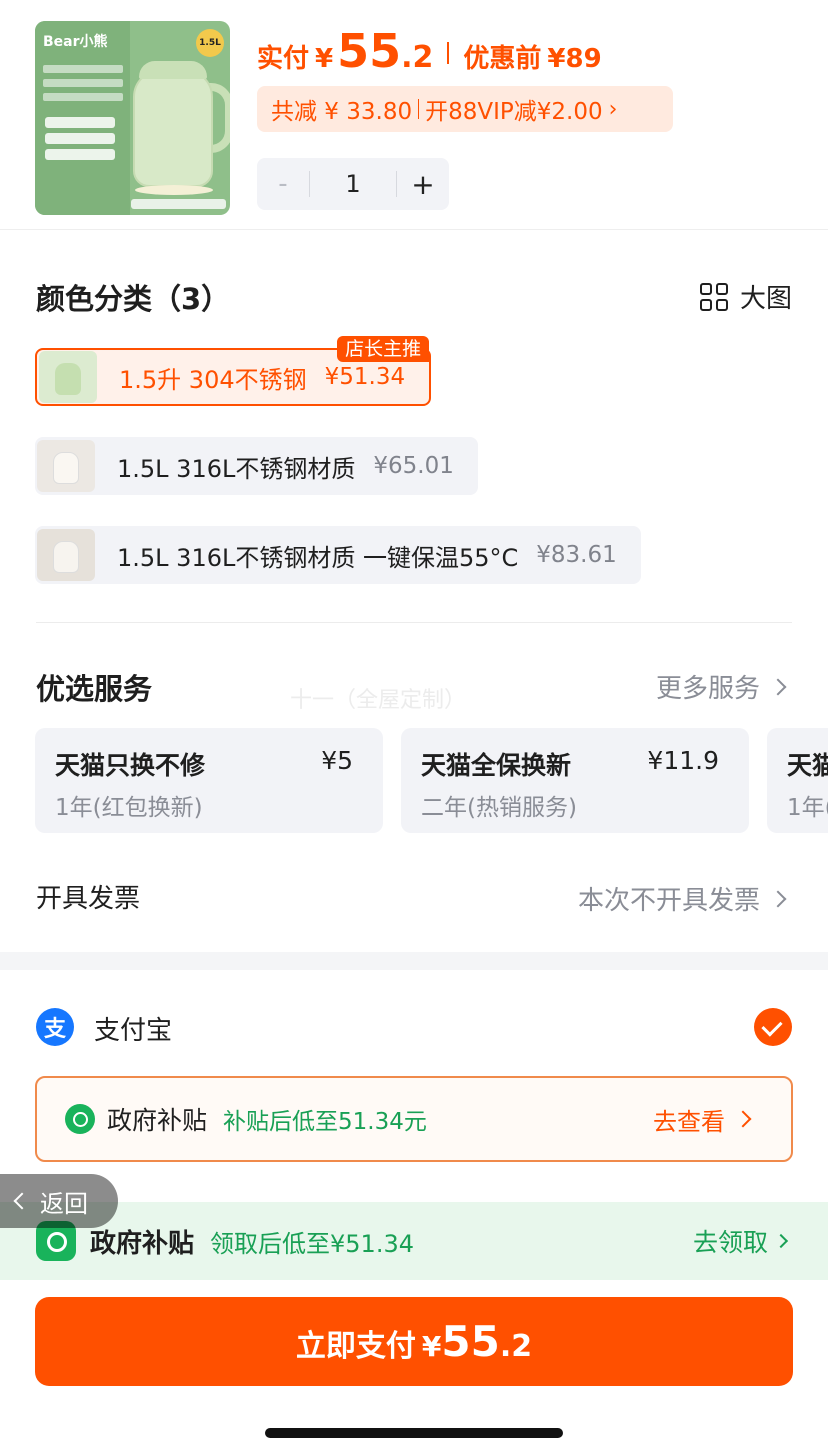 The image size is (828, 1454). I want to click on service-fee: ¥5, so click(337, 760).